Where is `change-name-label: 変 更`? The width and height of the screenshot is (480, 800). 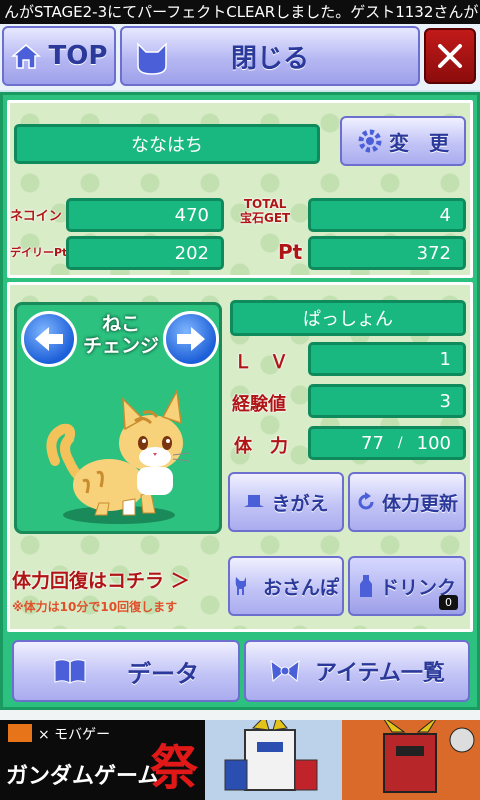 change-name-label: 変 更 is located at coordinates (419, 142).